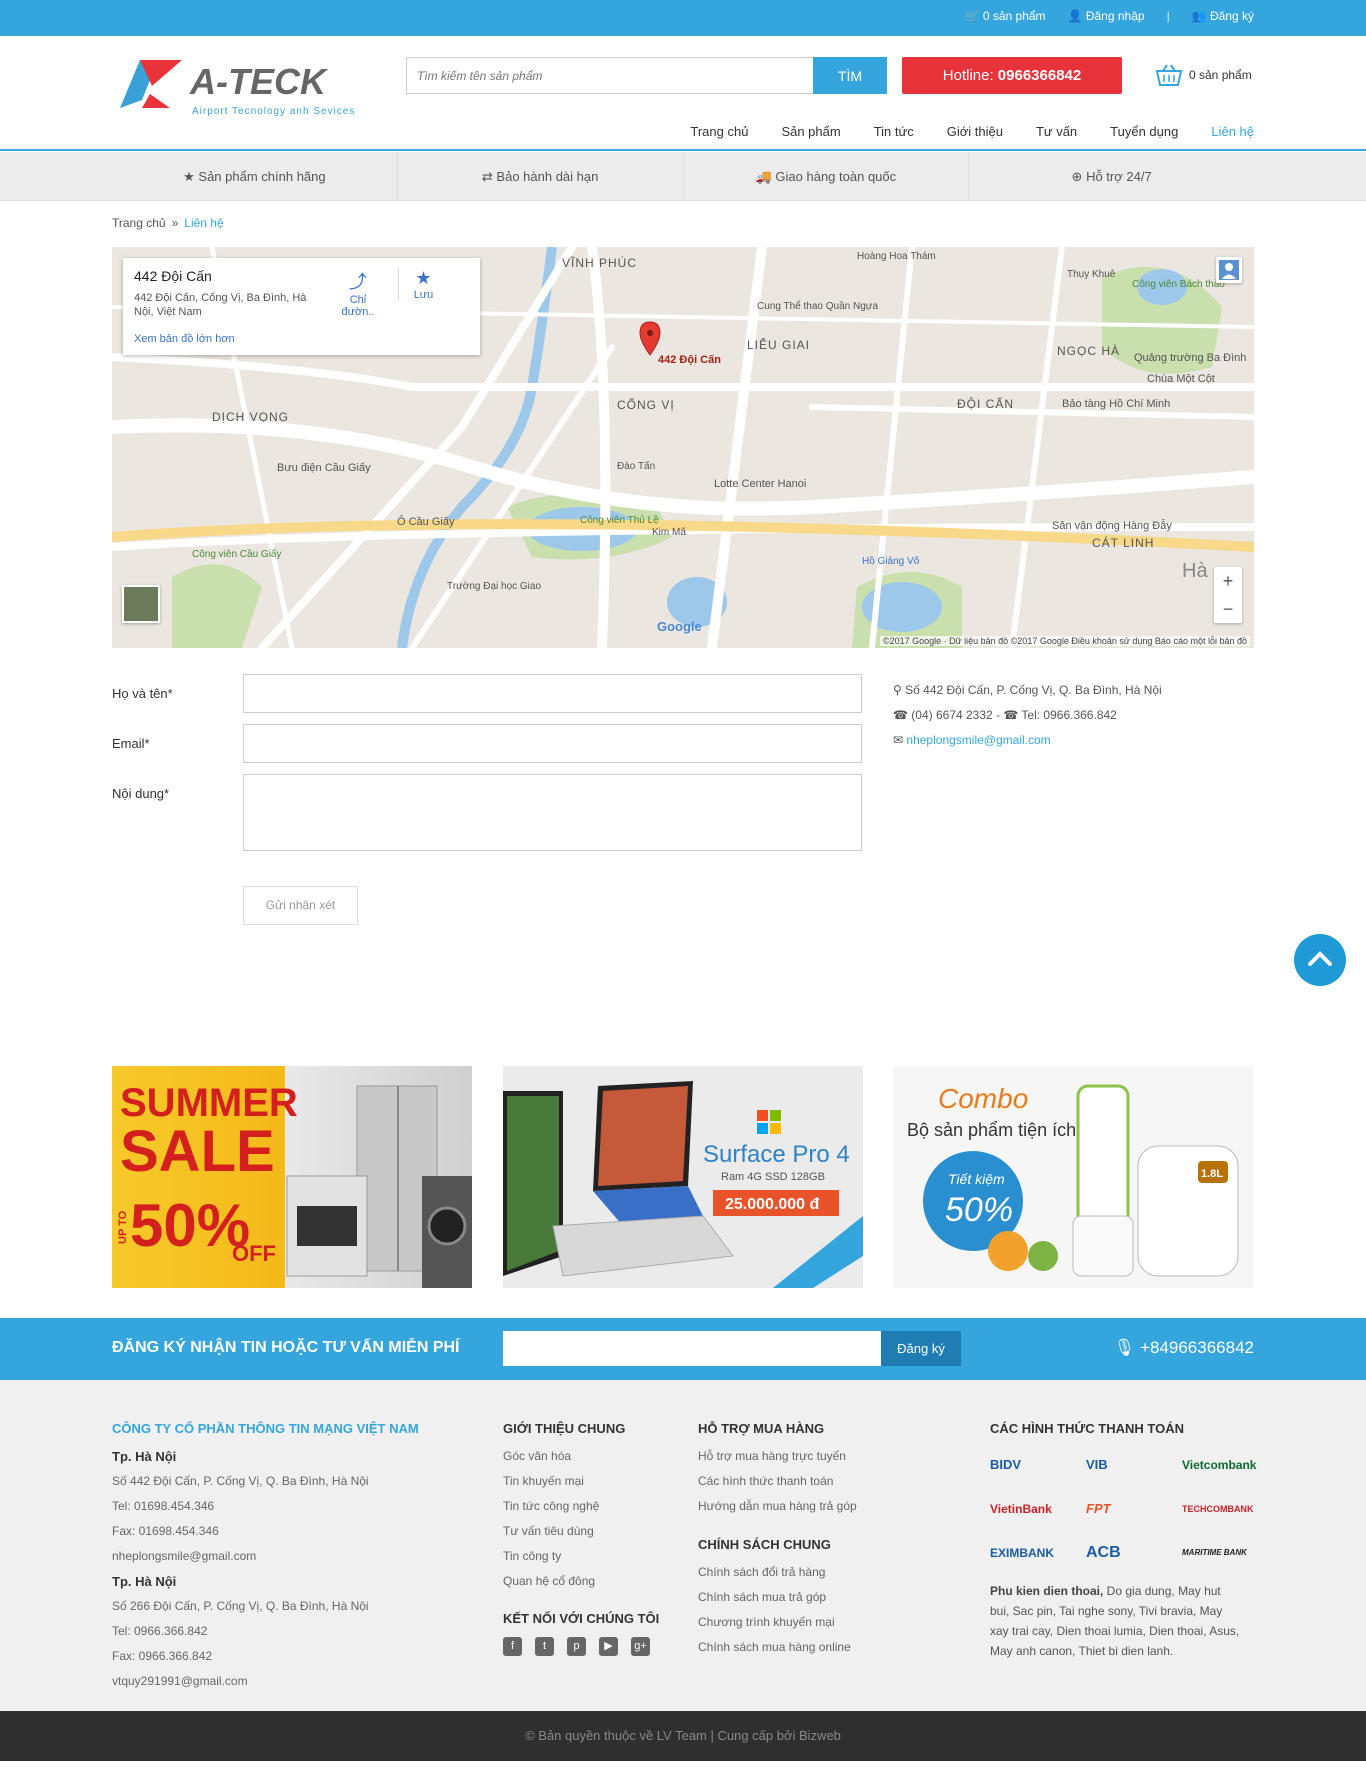 The height and width of the screenshot is (1783, 1366). I want to click on footer-link: Quan hệ cổ đông, so click(581, 1581).